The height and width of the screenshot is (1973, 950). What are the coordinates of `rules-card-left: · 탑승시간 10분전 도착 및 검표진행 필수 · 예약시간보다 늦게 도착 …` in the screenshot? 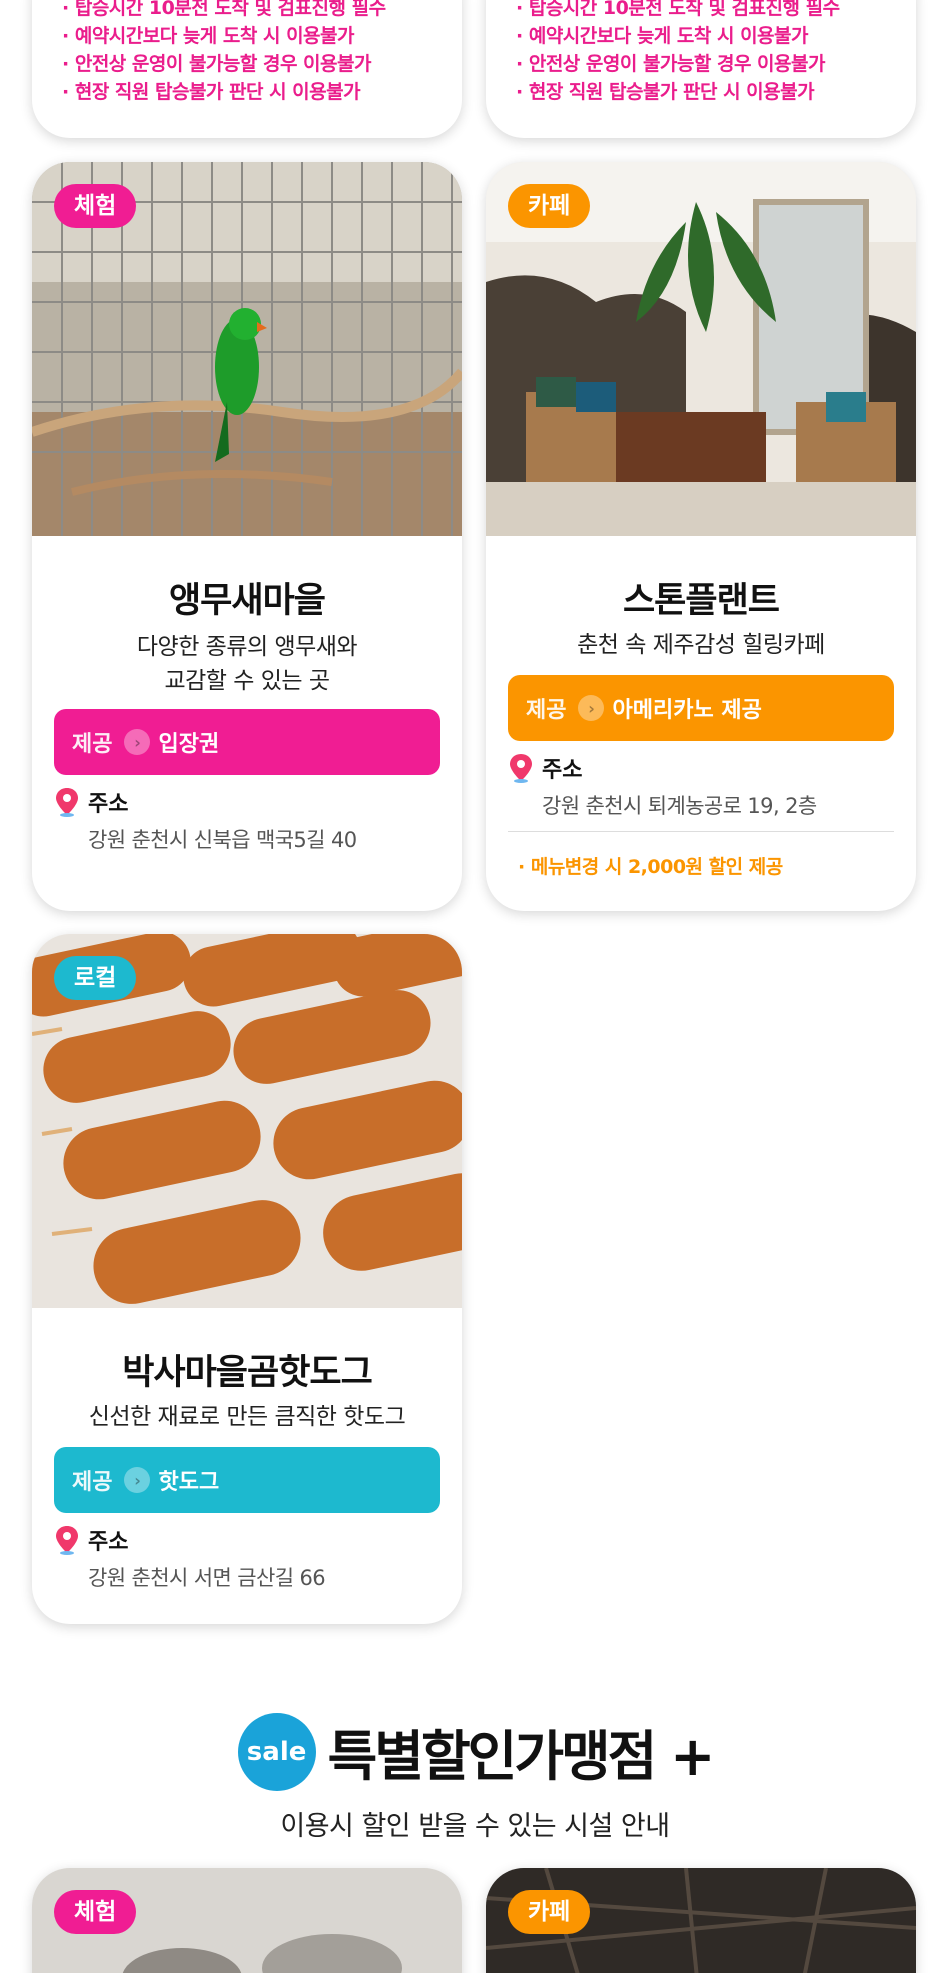 It's located at (247, 69).